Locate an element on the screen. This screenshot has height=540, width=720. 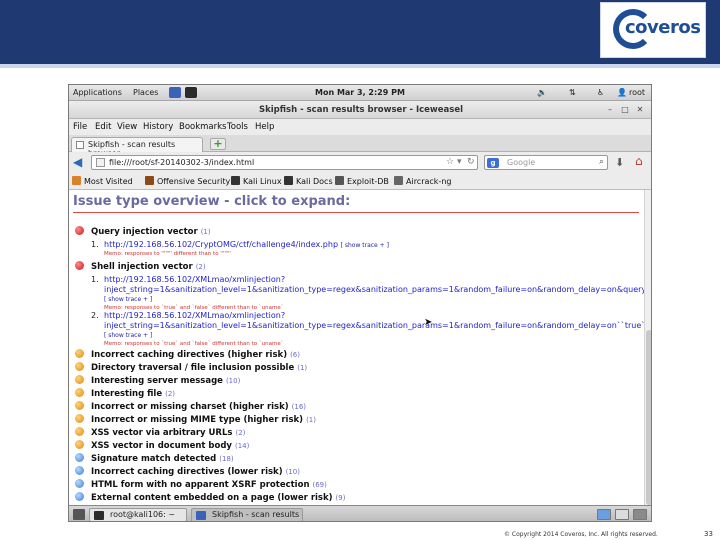
scroll-thumb is located at coordinates (648, 417).